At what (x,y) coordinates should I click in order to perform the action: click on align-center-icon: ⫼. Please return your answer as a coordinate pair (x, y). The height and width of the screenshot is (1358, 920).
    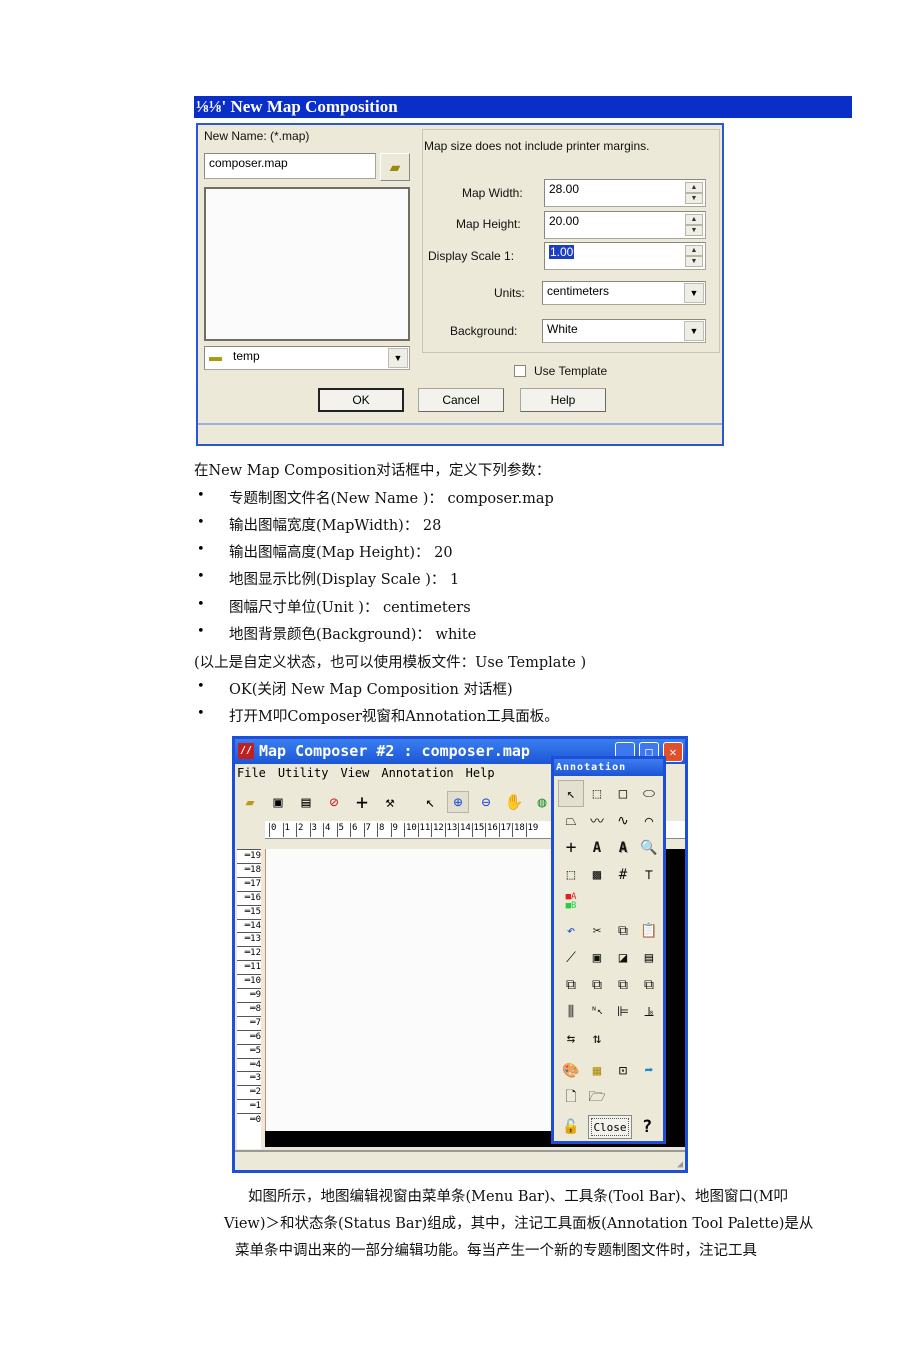
    Looking at the image, I should click on (571, 1011).